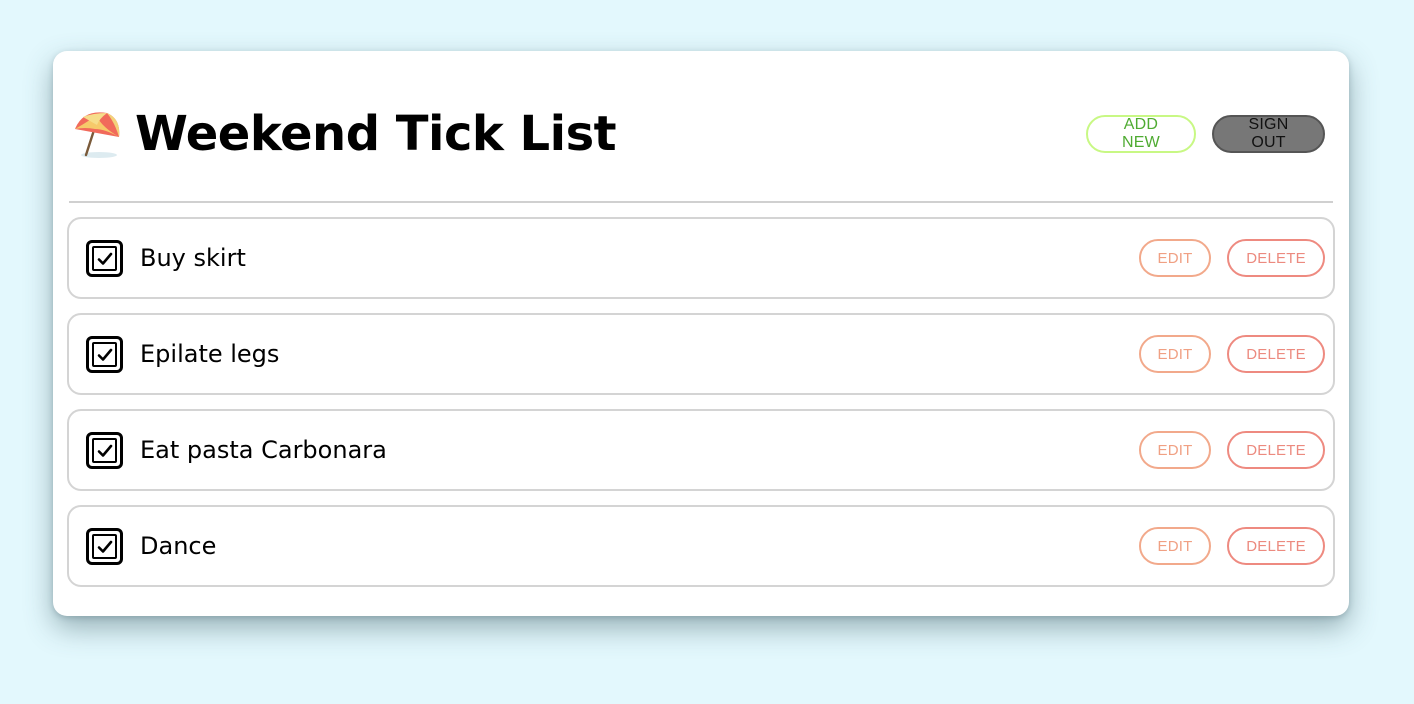  I want to click on list-item: Eat pasta Carbonara EDIT DELETE, so click(701, 450).